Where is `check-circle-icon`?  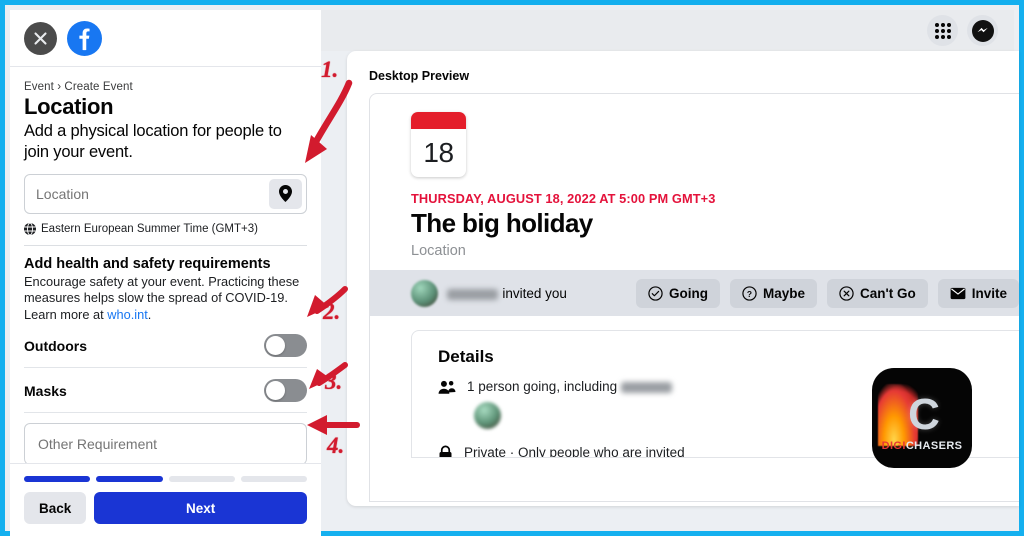
check-circle-icon is located at coordinates (655, 293).